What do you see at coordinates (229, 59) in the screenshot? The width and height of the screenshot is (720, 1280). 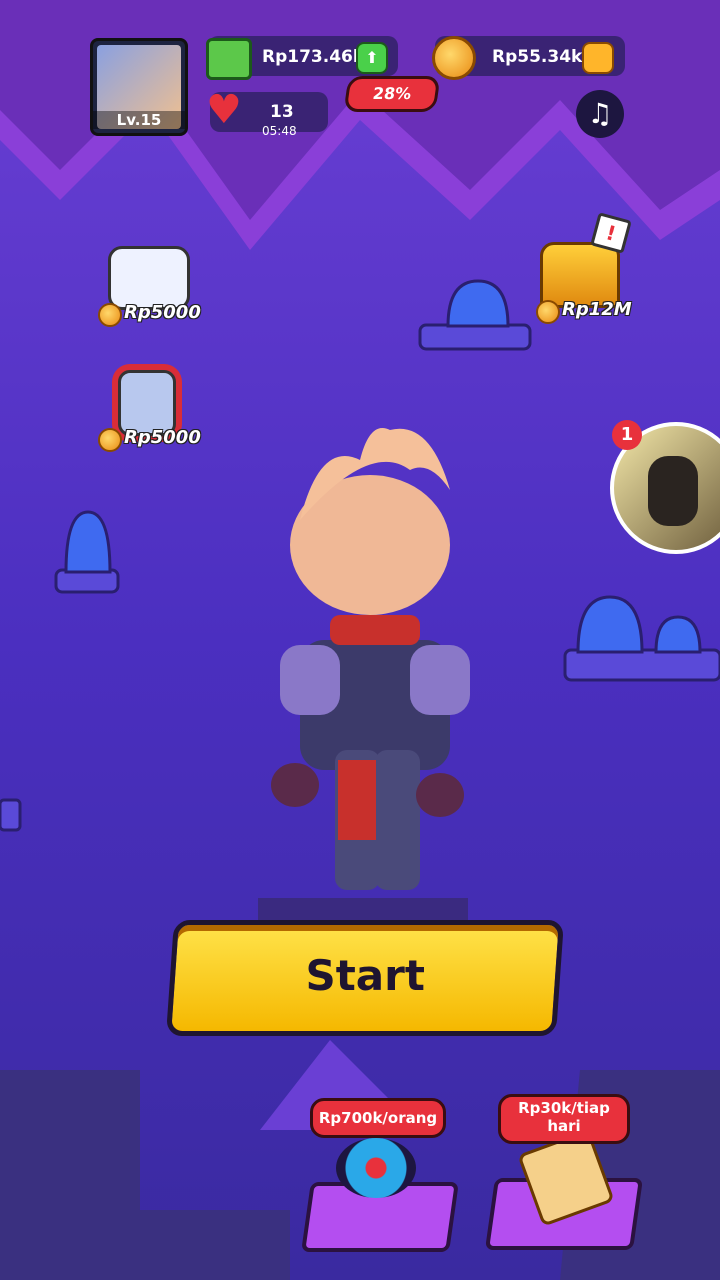 I see `cash-icon` at bounding box center [229, 59].